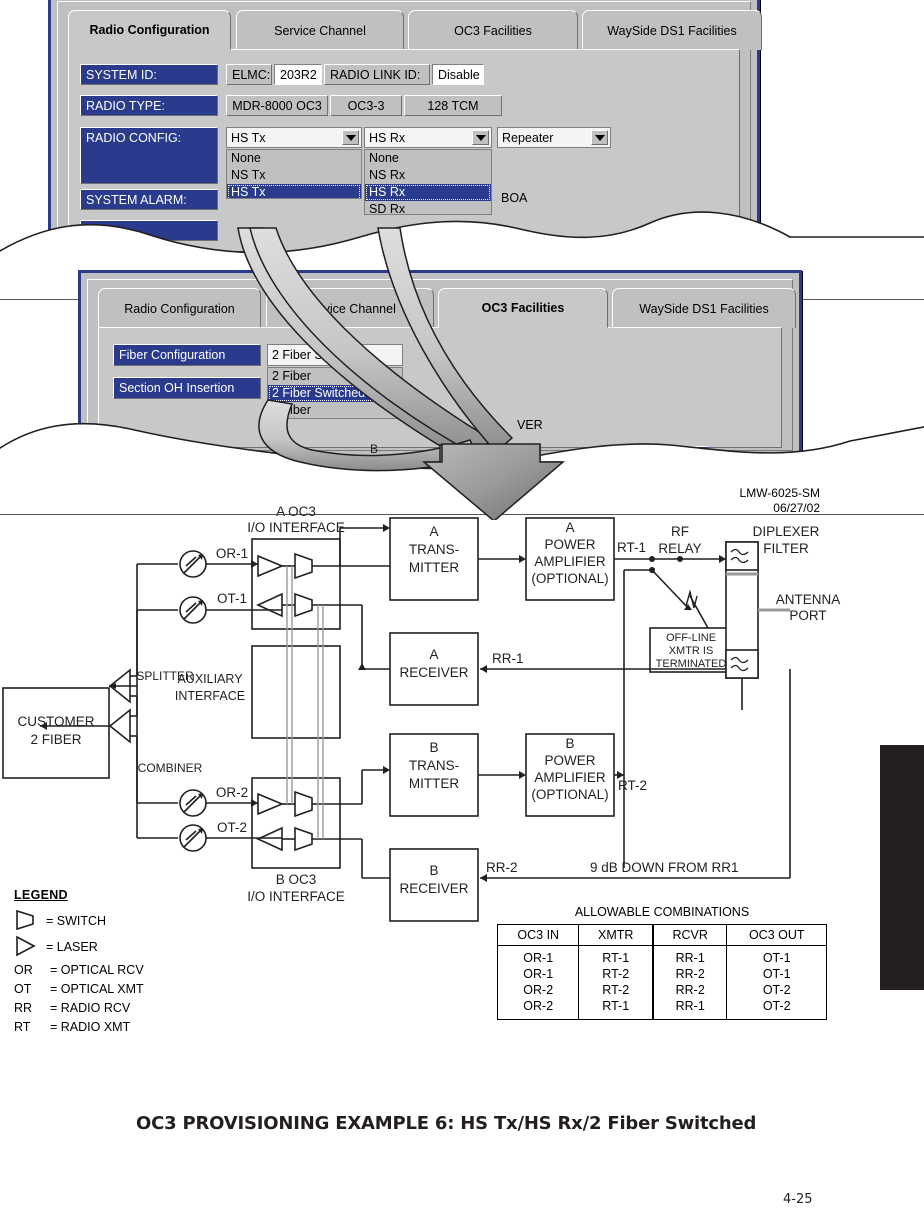  Describe the element at coordinates (401, 373) in the screenshot. I see `callout-ribbons: B` at that location.